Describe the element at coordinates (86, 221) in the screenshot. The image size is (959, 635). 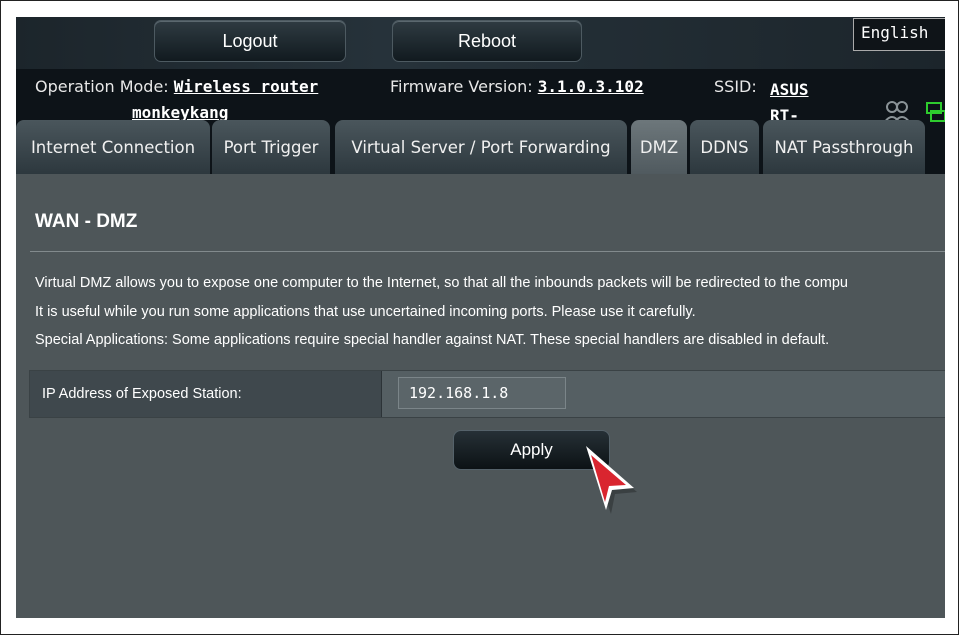
I see `page-title: WAN - DMZ` at that location.